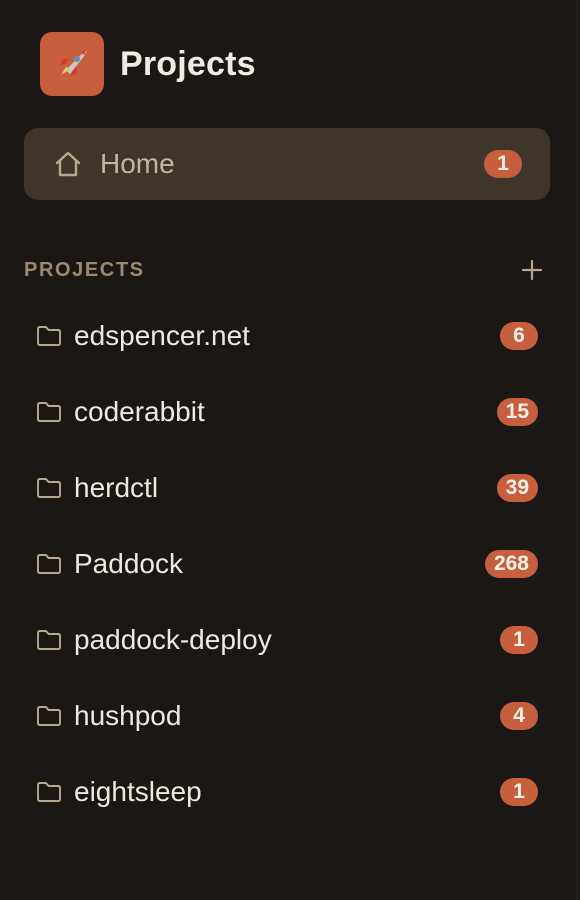 The image size is (580, 900). I want to click on home-label: Home, so click(137, 163).